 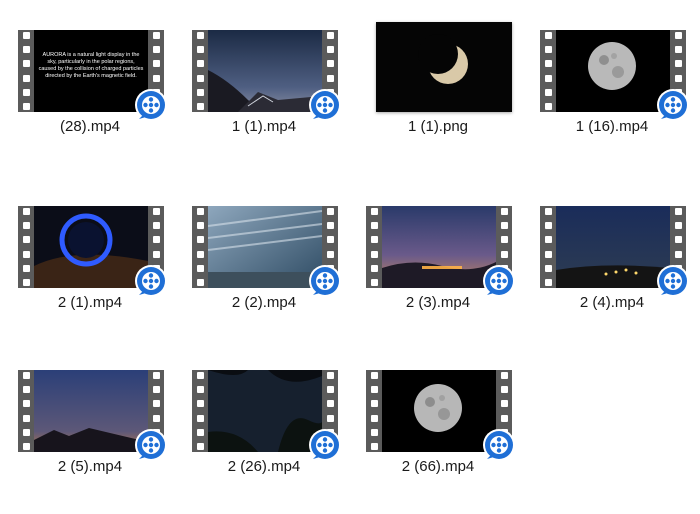 I want to click on file-name: 1 (1).mp4, so click(x=264, y=126).